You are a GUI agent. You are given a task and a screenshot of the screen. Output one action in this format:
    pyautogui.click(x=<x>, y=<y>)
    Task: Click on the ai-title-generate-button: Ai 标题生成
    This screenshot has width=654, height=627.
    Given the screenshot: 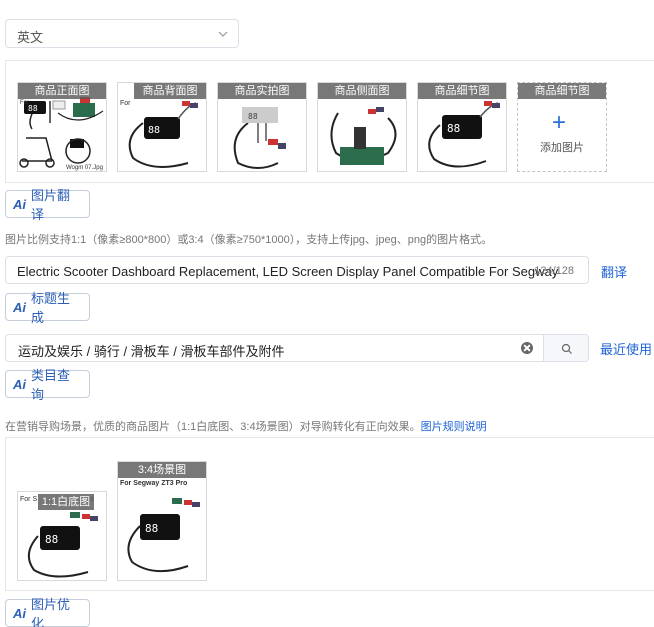 What is the action you would take?
    pyautogui.click(x=47, y=308)
    